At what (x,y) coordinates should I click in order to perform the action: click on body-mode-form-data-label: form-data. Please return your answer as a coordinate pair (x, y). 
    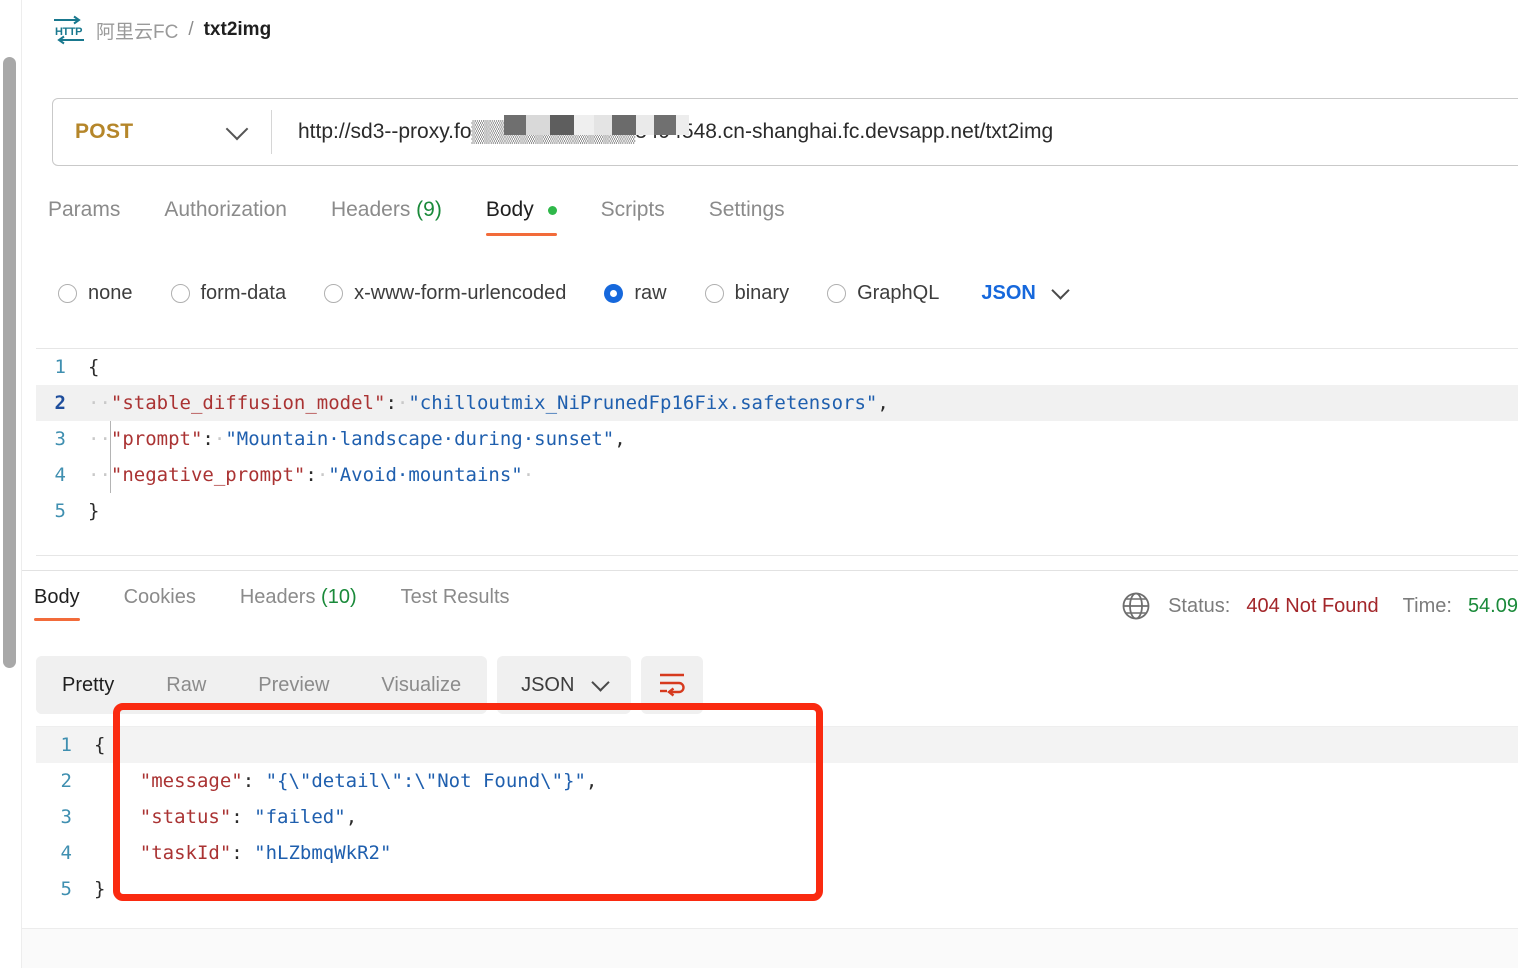
    Looking at the image, I should click on (243, 292).